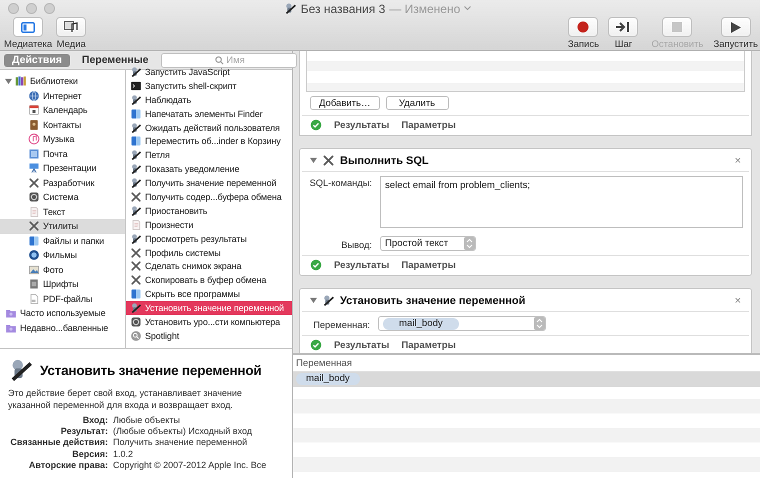 The height and width of the screenshot is (478, 760). Describe the element at coordinates (209, 225) in the screenshot. I see `action-item: Произнести` at that location.